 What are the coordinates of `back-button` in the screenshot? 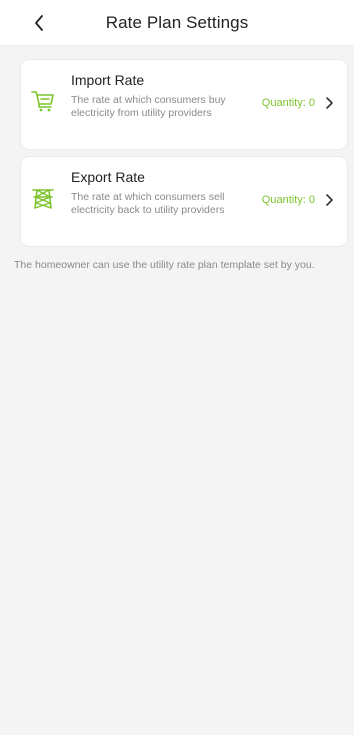 It's located at (39, 23).